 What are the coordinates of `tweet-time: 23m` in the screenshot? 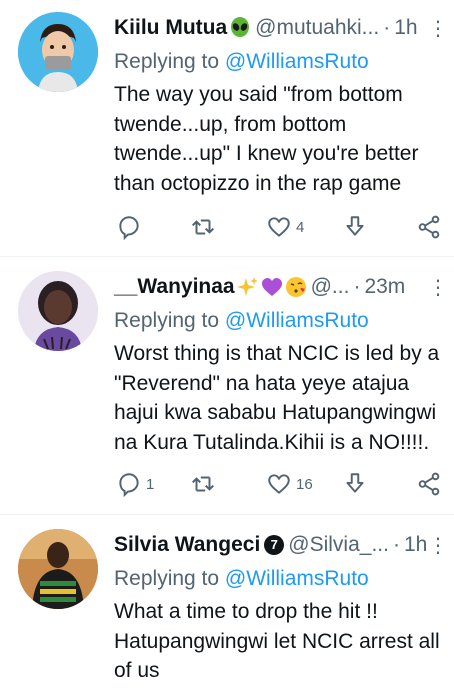 It's located at (384, 287).